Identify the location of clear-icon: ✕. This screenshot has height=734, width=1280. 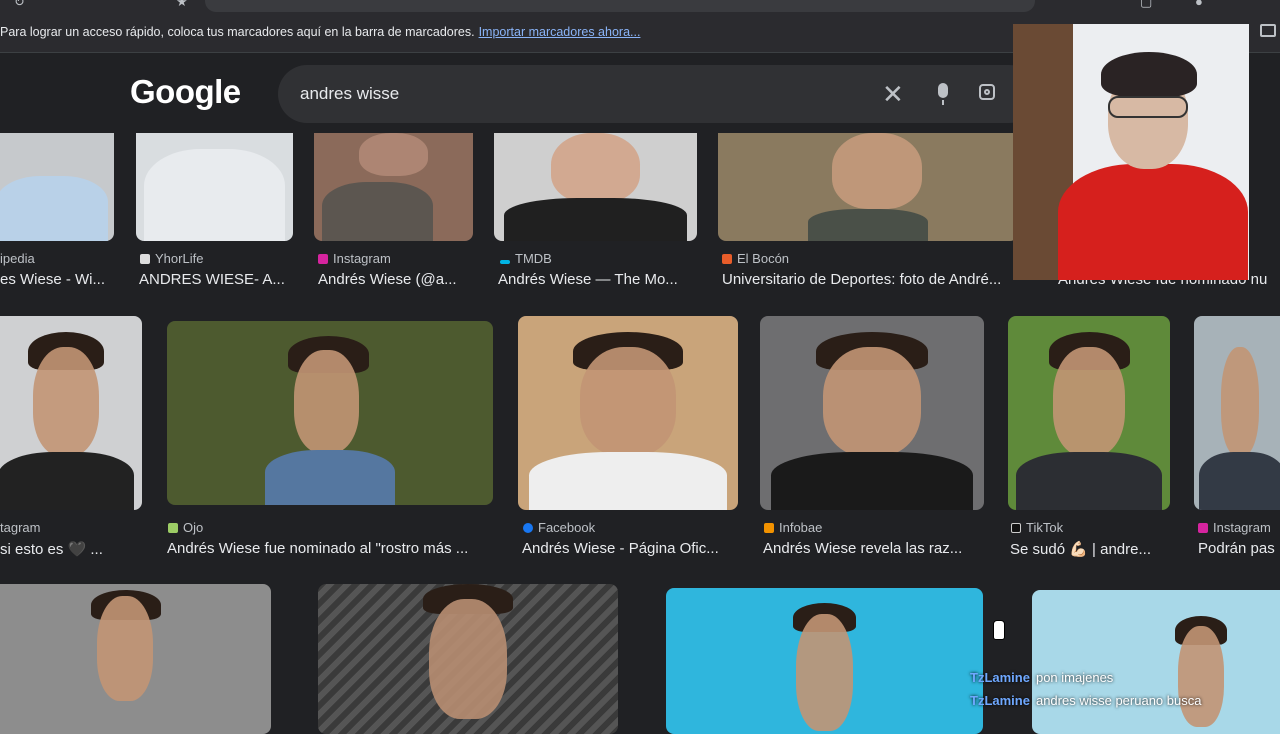
(893, 94).